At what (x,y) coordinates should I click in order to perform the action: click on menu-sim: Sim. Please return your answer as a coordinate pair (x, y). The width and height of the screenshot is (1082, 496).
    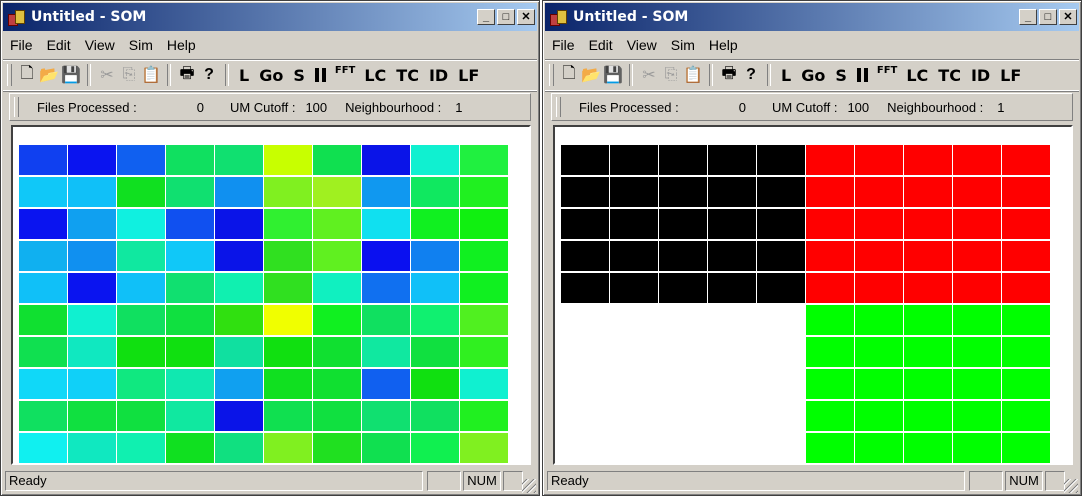
    Looking at the image, I should click on (141, 45).